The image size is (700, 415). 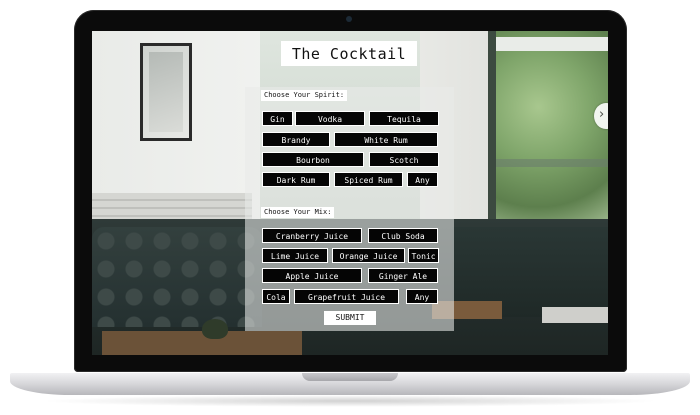 I want to click on page-title: The Cocktail, so click(x=349, y=53).